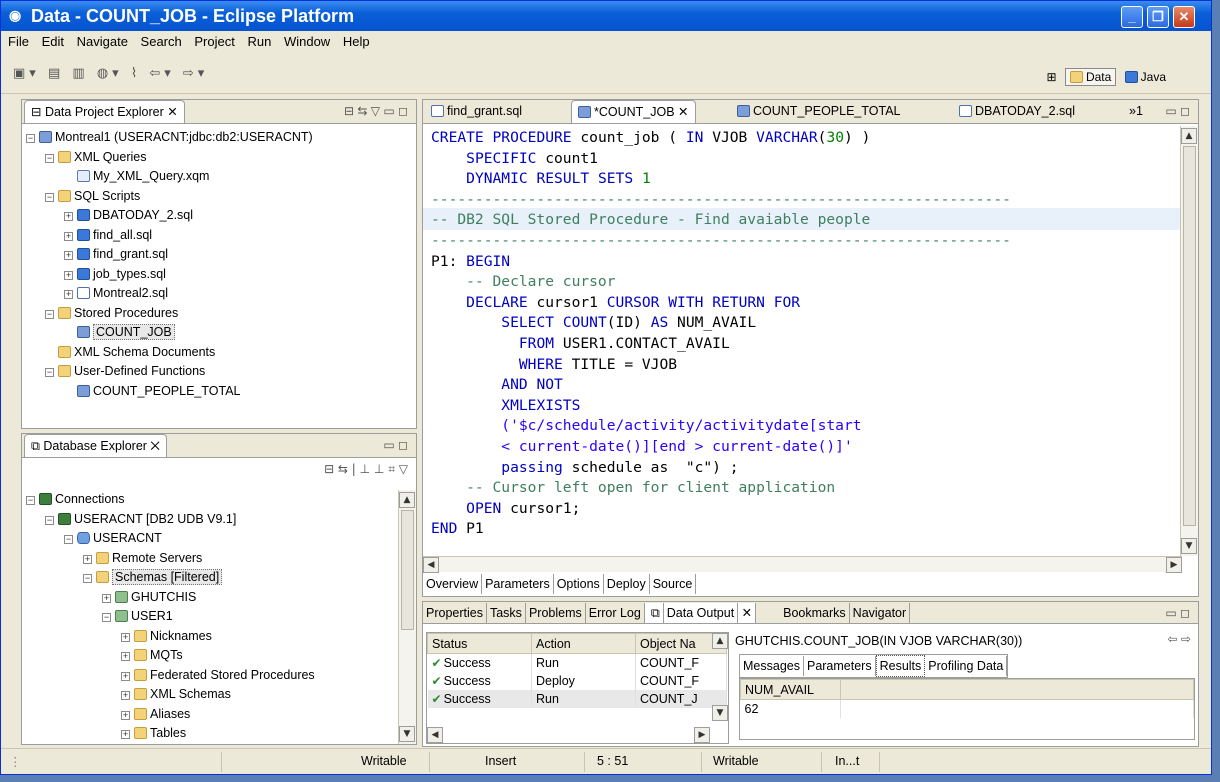  What do you see at coordinates (633, 111) in the screenshot?
I see `tab-count-job: *COUNT_JOB ✕` at bounding box center [633, 111].